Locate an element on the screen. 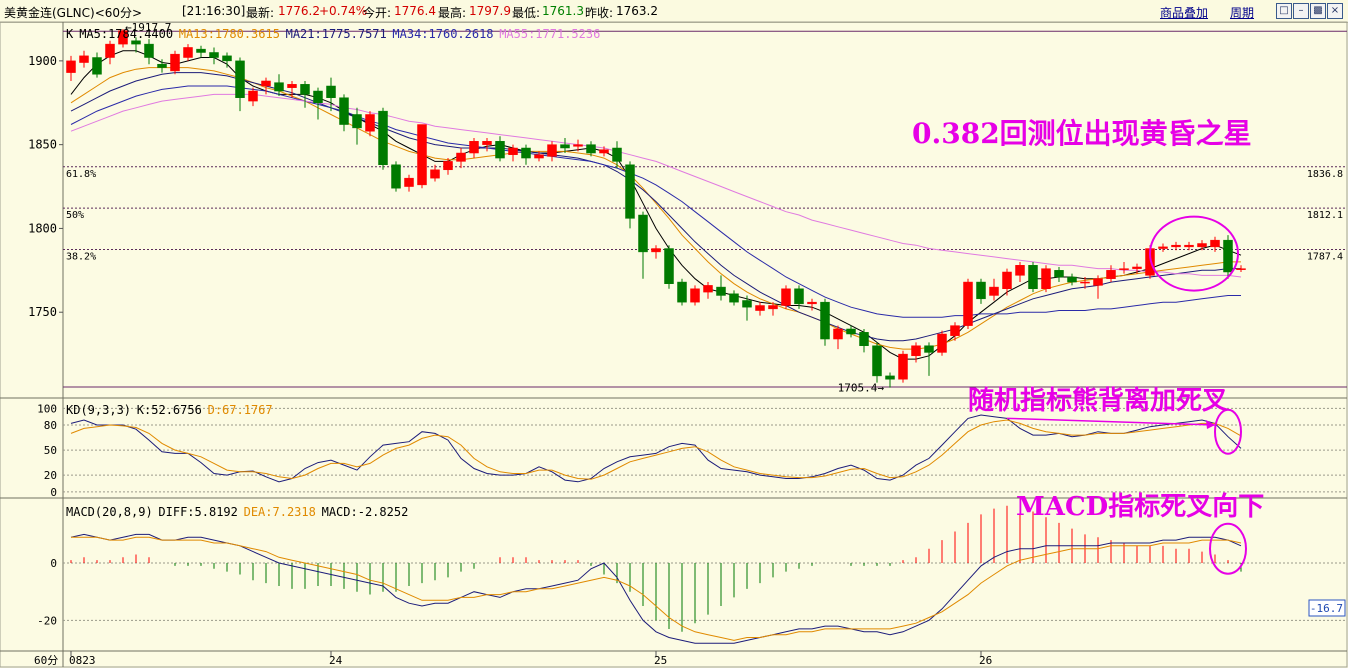  legend-ma5: MA55:1771.5236 is located at coordinates (549, 34).